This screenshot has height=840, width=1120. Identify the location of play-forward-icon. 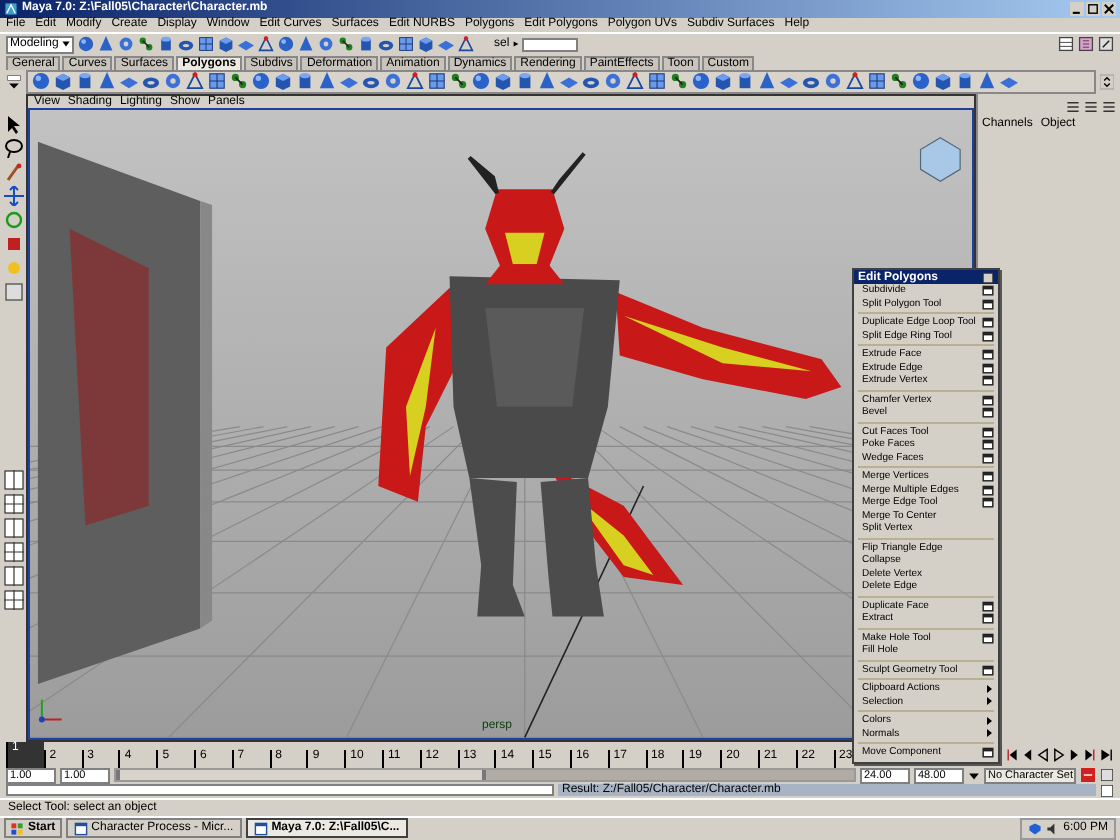
(1059, 754).